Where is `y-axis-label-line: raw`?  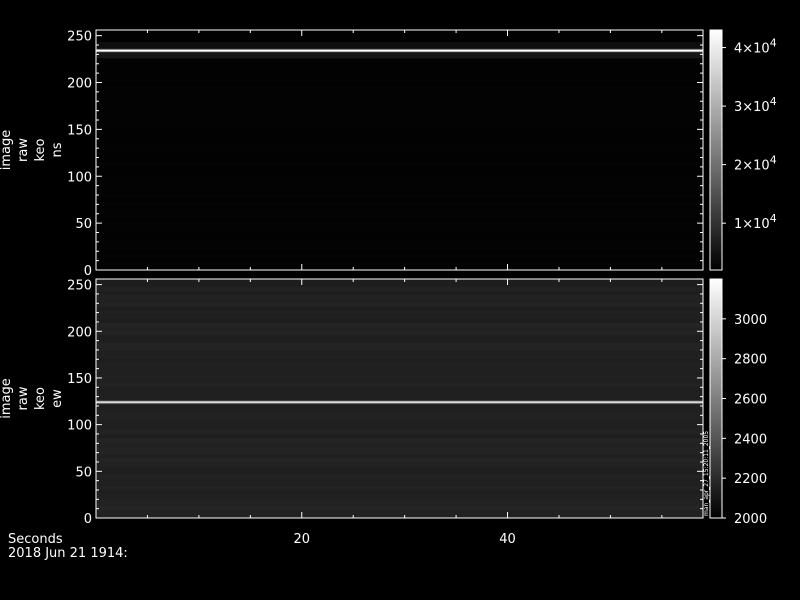
y-axis-label-line: raw is located at coordinates (23, 398).